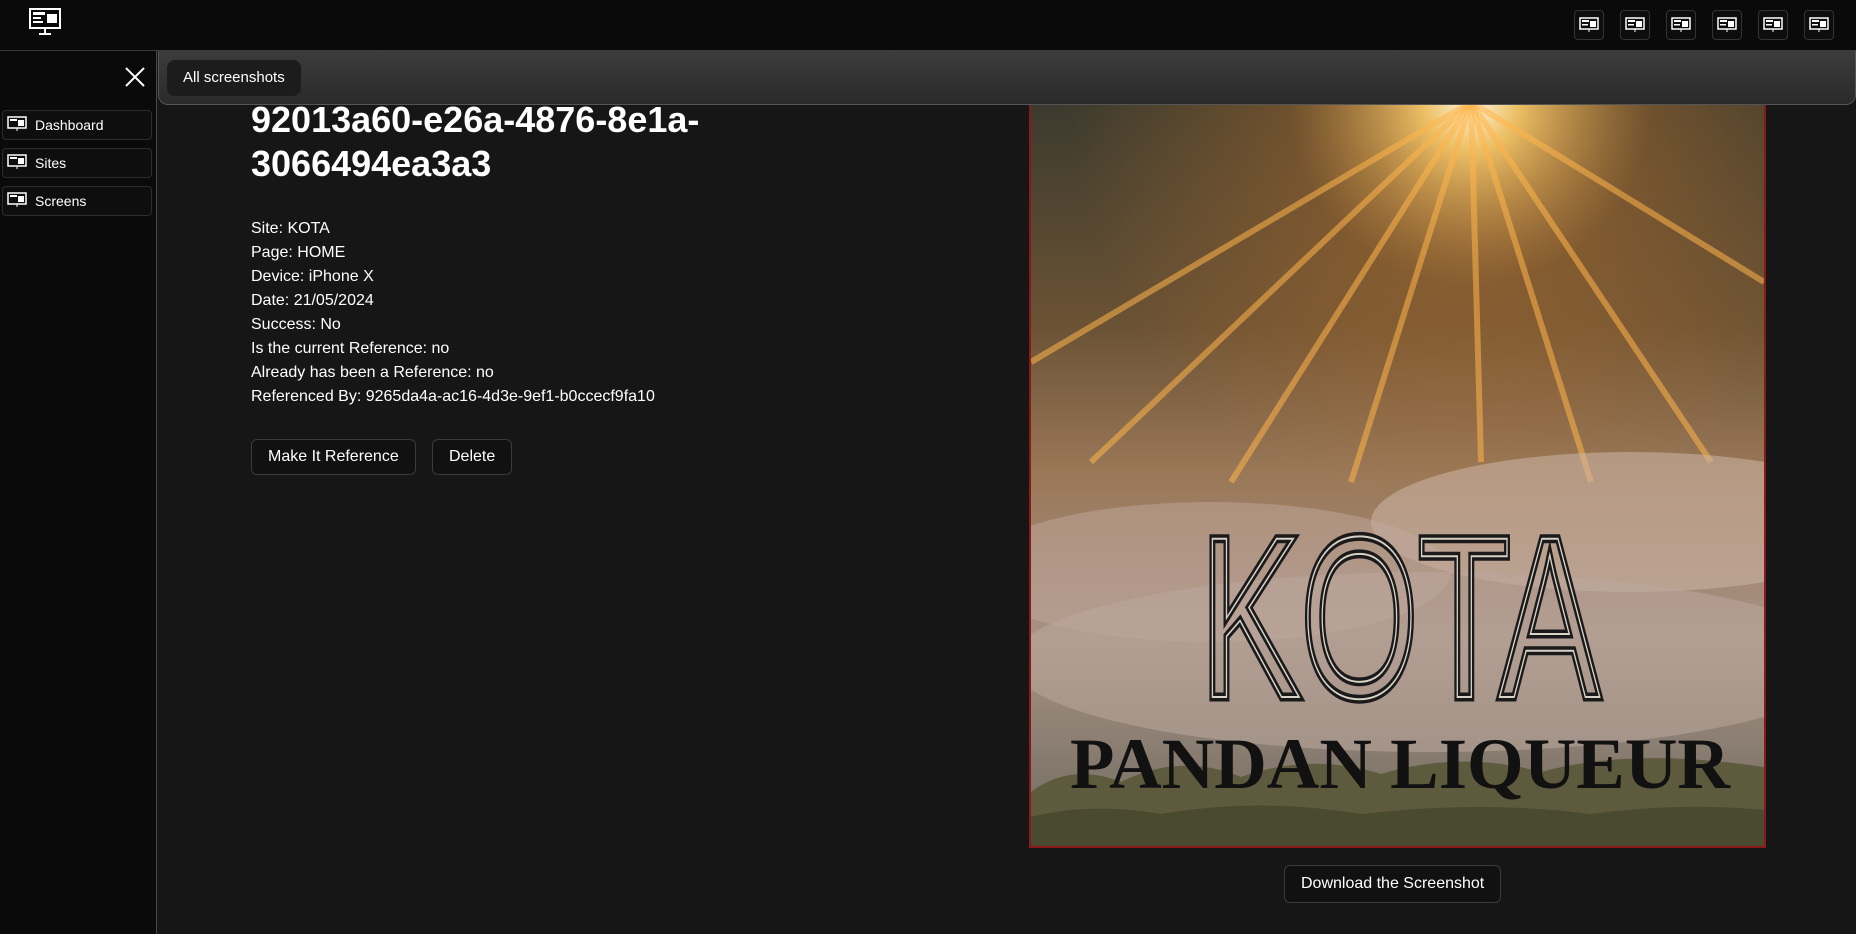  I want to click on sidebar: Dashboard Sites Screens, so click(78, 492).